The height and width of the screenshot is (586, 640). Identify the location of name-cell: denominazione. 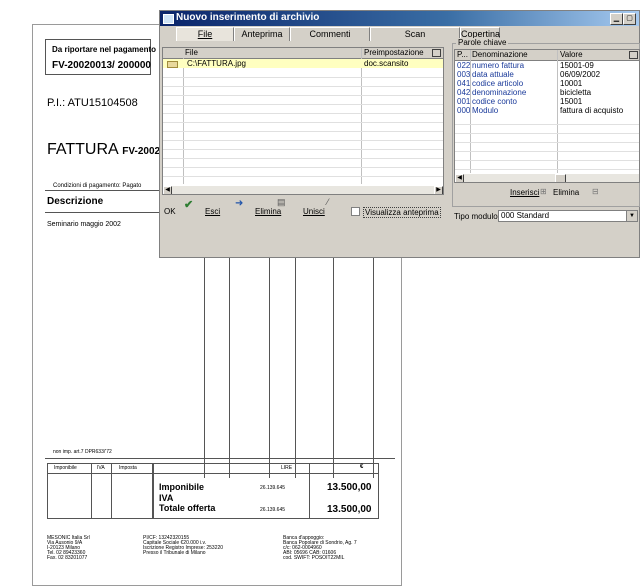
(499, 92).